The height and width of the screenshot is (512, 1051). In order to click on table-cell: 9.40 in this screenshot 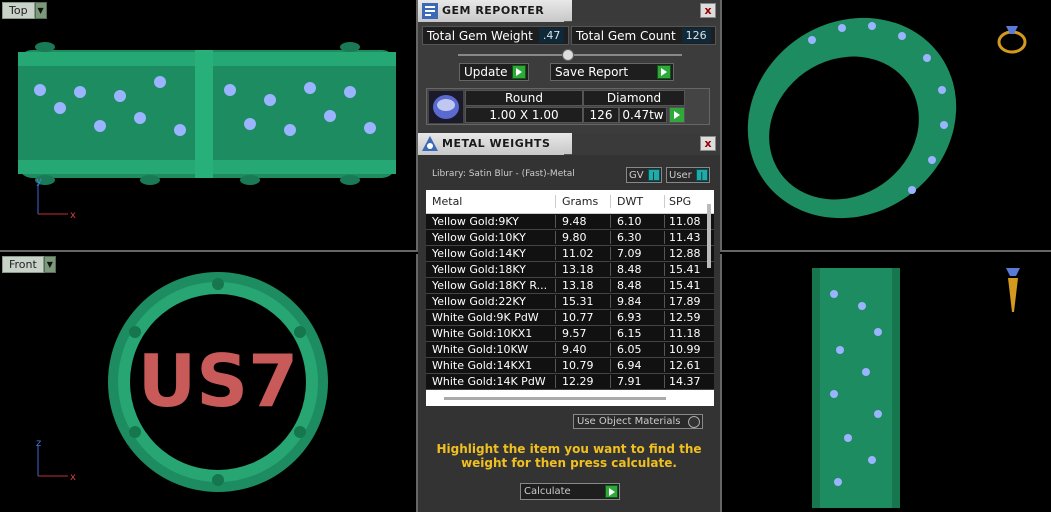, I will do `click(583, 349)`.